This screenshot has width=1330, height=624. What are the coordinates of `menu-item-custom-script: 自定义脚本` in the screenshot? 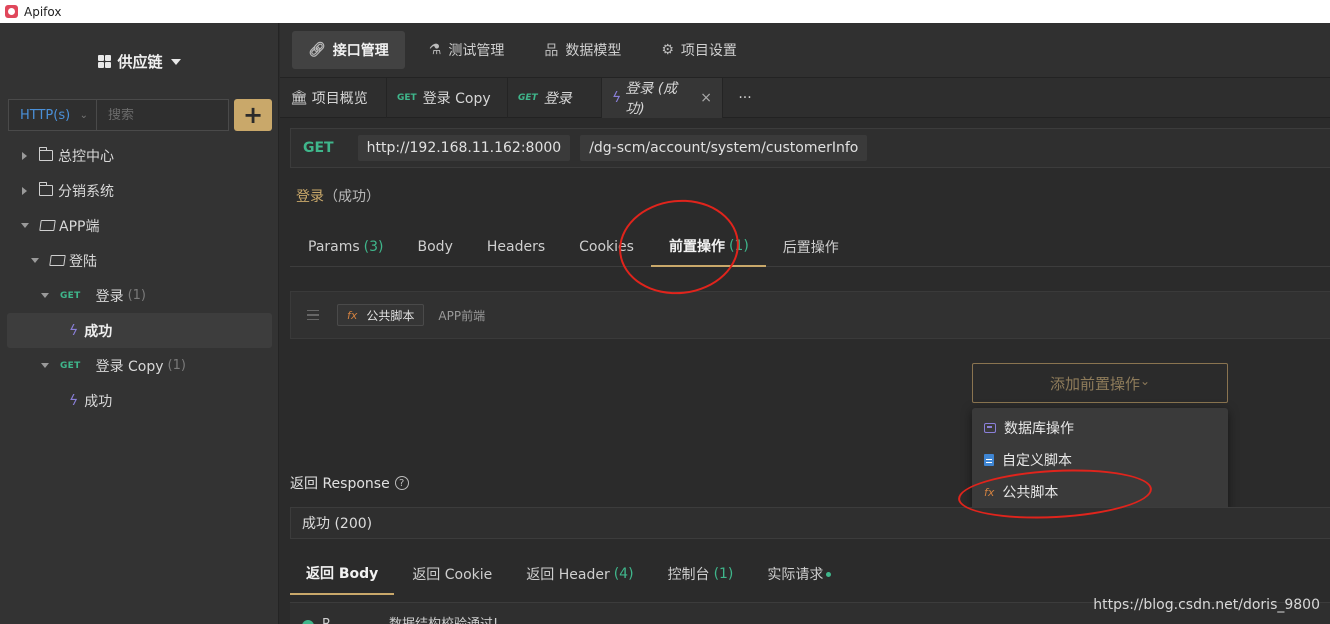 It's located at (1100, 460).